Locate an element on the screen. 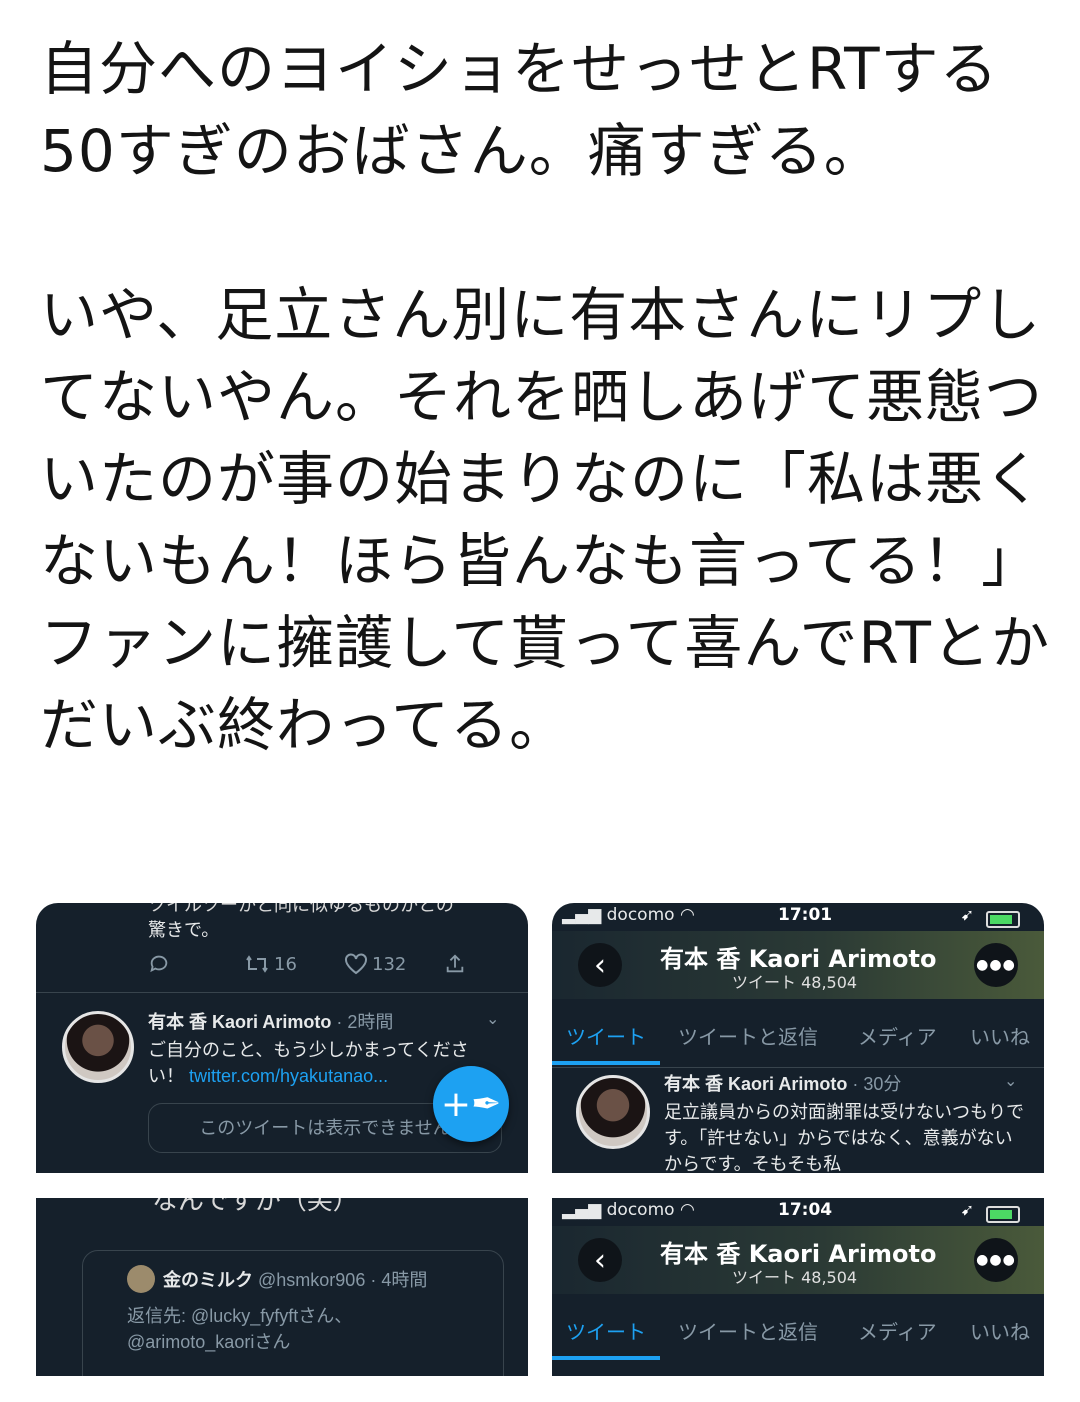 This screenshot has height=1402, width=1080. heart-icon is located at coordinates (356, 964).